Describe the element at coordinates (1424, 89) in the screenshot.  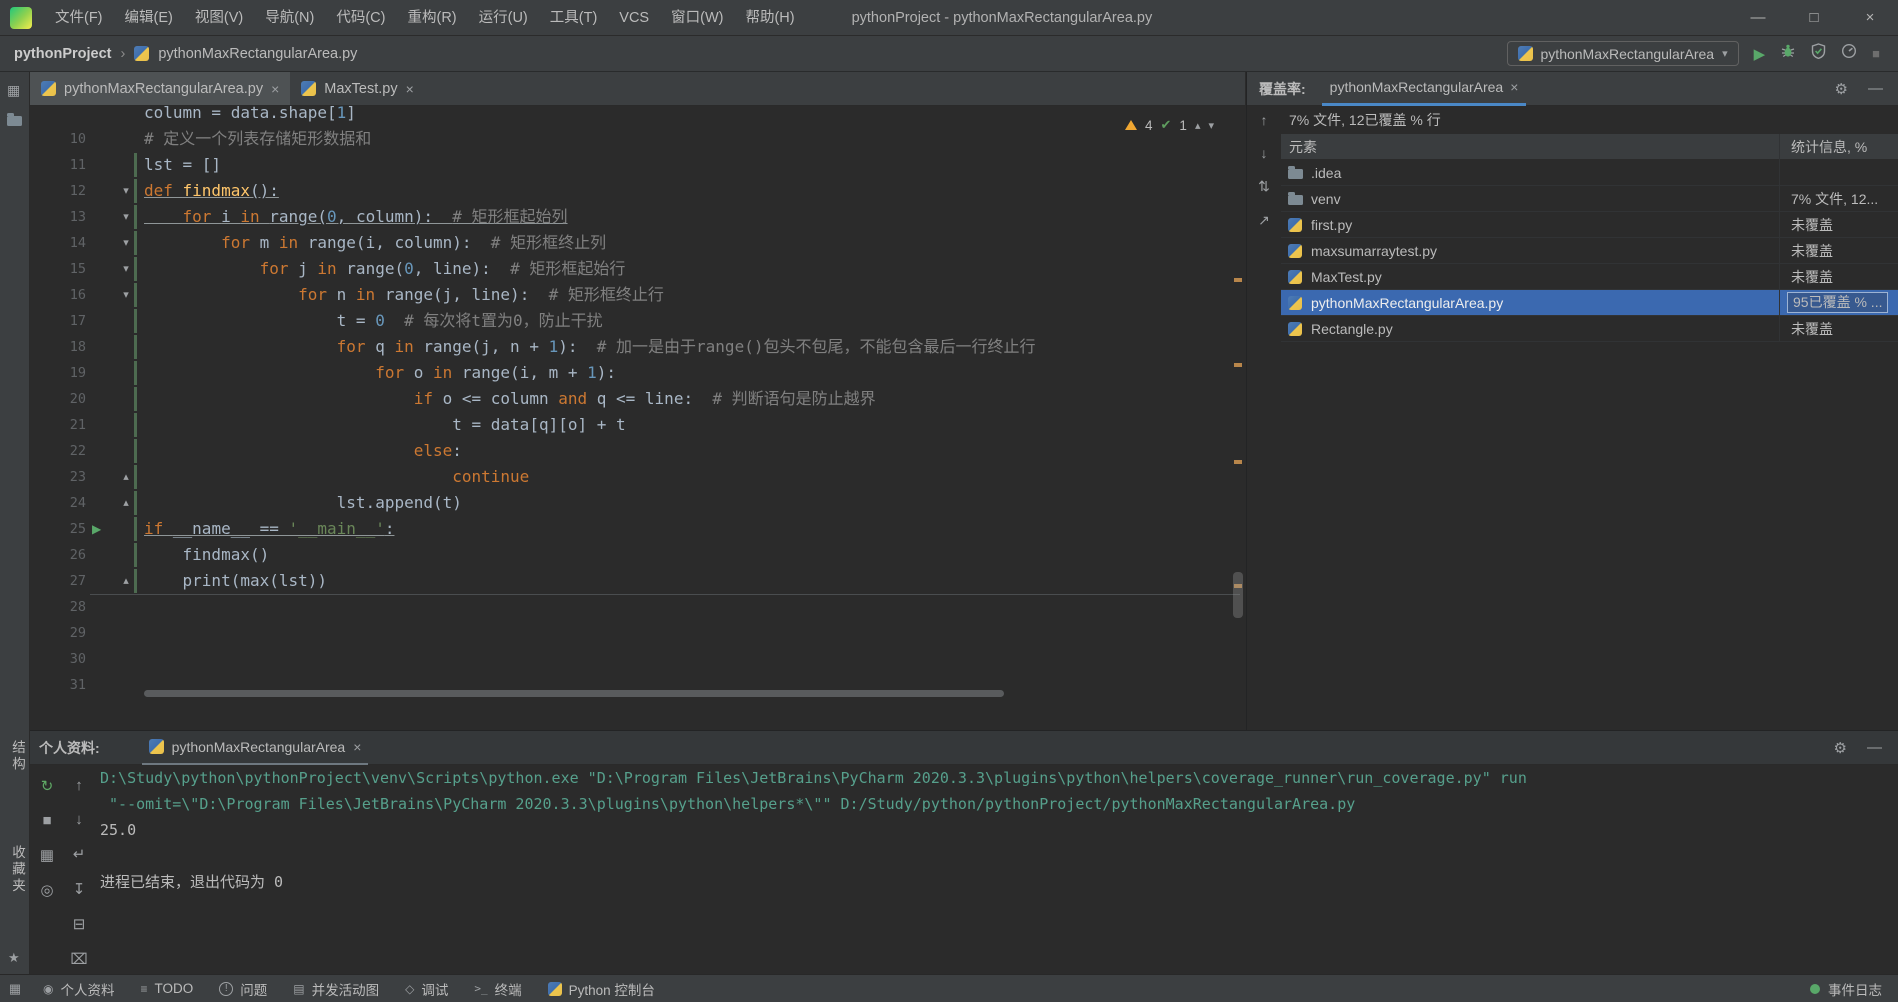
I see `coverage-tab: pythonMaxRectangularArea ×` at that location.